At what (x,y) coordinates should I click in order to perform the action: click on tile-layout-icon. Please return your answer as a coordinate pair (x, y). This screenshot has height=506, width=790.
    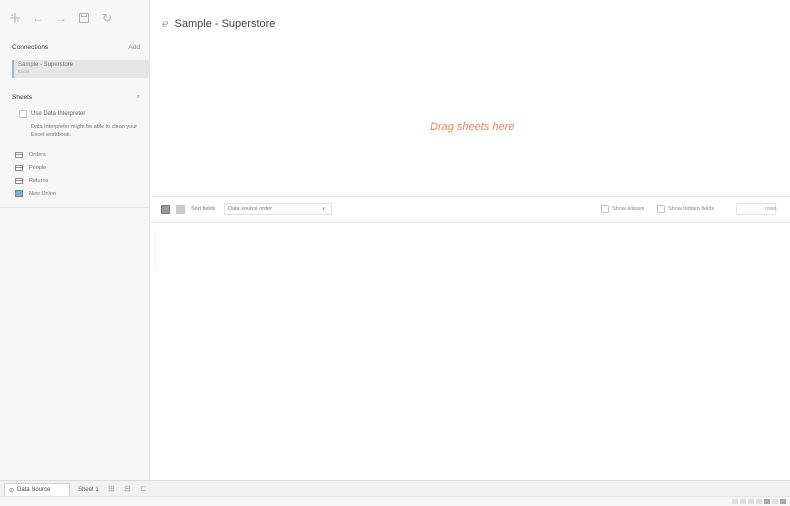
    Looking at the image, I should click on (783, 501).